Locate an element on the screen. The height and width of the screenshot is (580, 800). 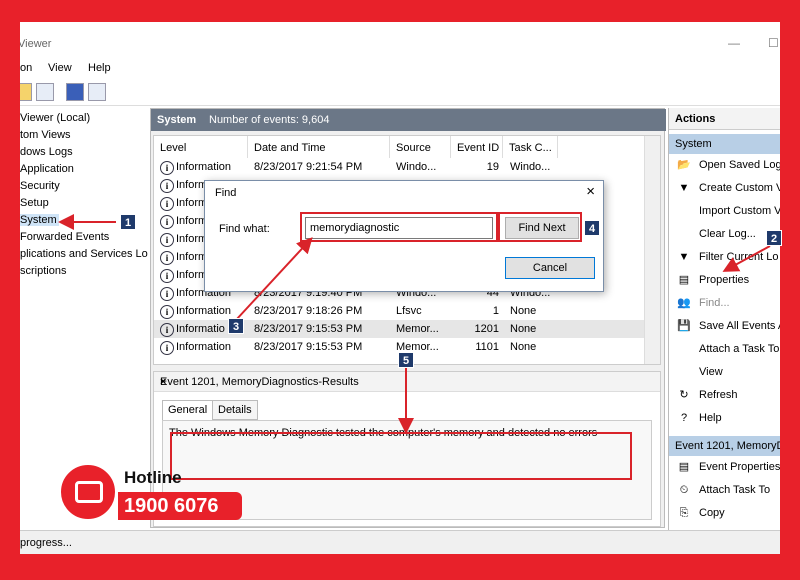
callout-4: 4 is located at coordinates (592, 228).